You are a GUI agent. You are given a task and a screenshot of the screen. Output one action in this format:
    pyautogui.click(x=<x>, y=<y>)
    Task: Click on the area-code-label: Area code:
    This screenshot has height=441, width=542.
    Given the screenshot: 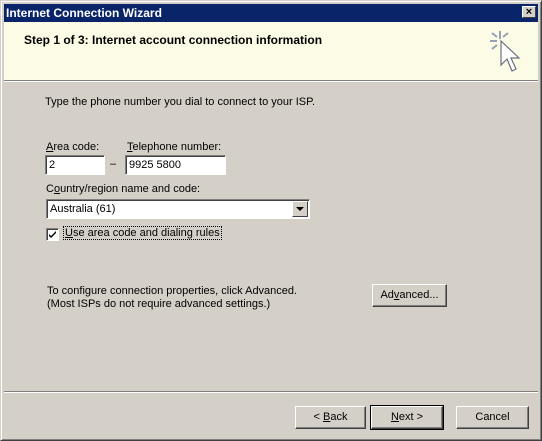 What is the action you would take?
    pyautogui.click(x=73, y=147)
    